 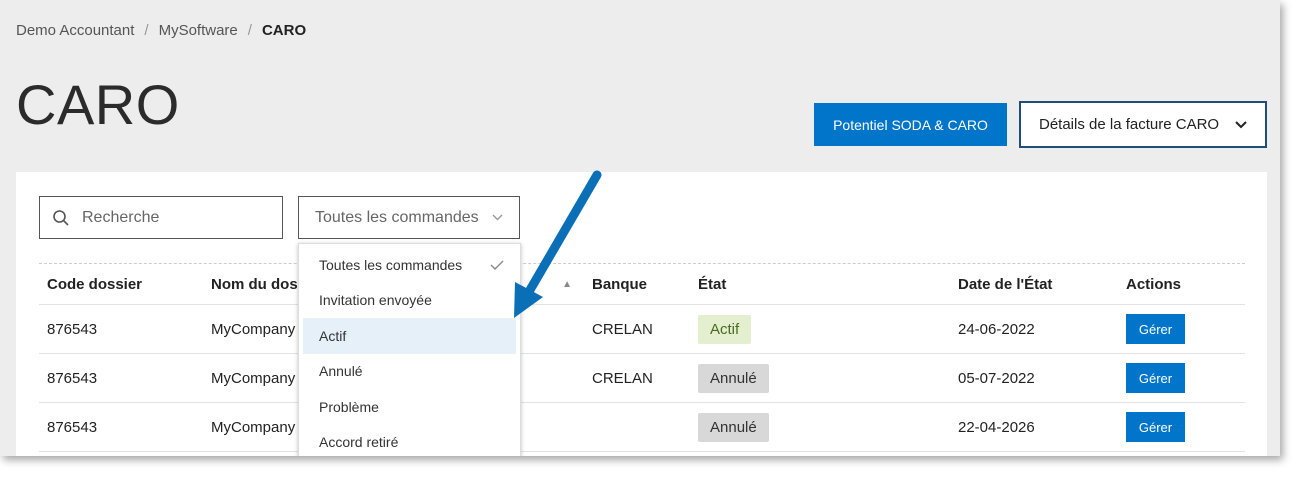 I want to click on menu-item-invitation-envoyee: Invitation envoyée, so click(x=409, y=301).